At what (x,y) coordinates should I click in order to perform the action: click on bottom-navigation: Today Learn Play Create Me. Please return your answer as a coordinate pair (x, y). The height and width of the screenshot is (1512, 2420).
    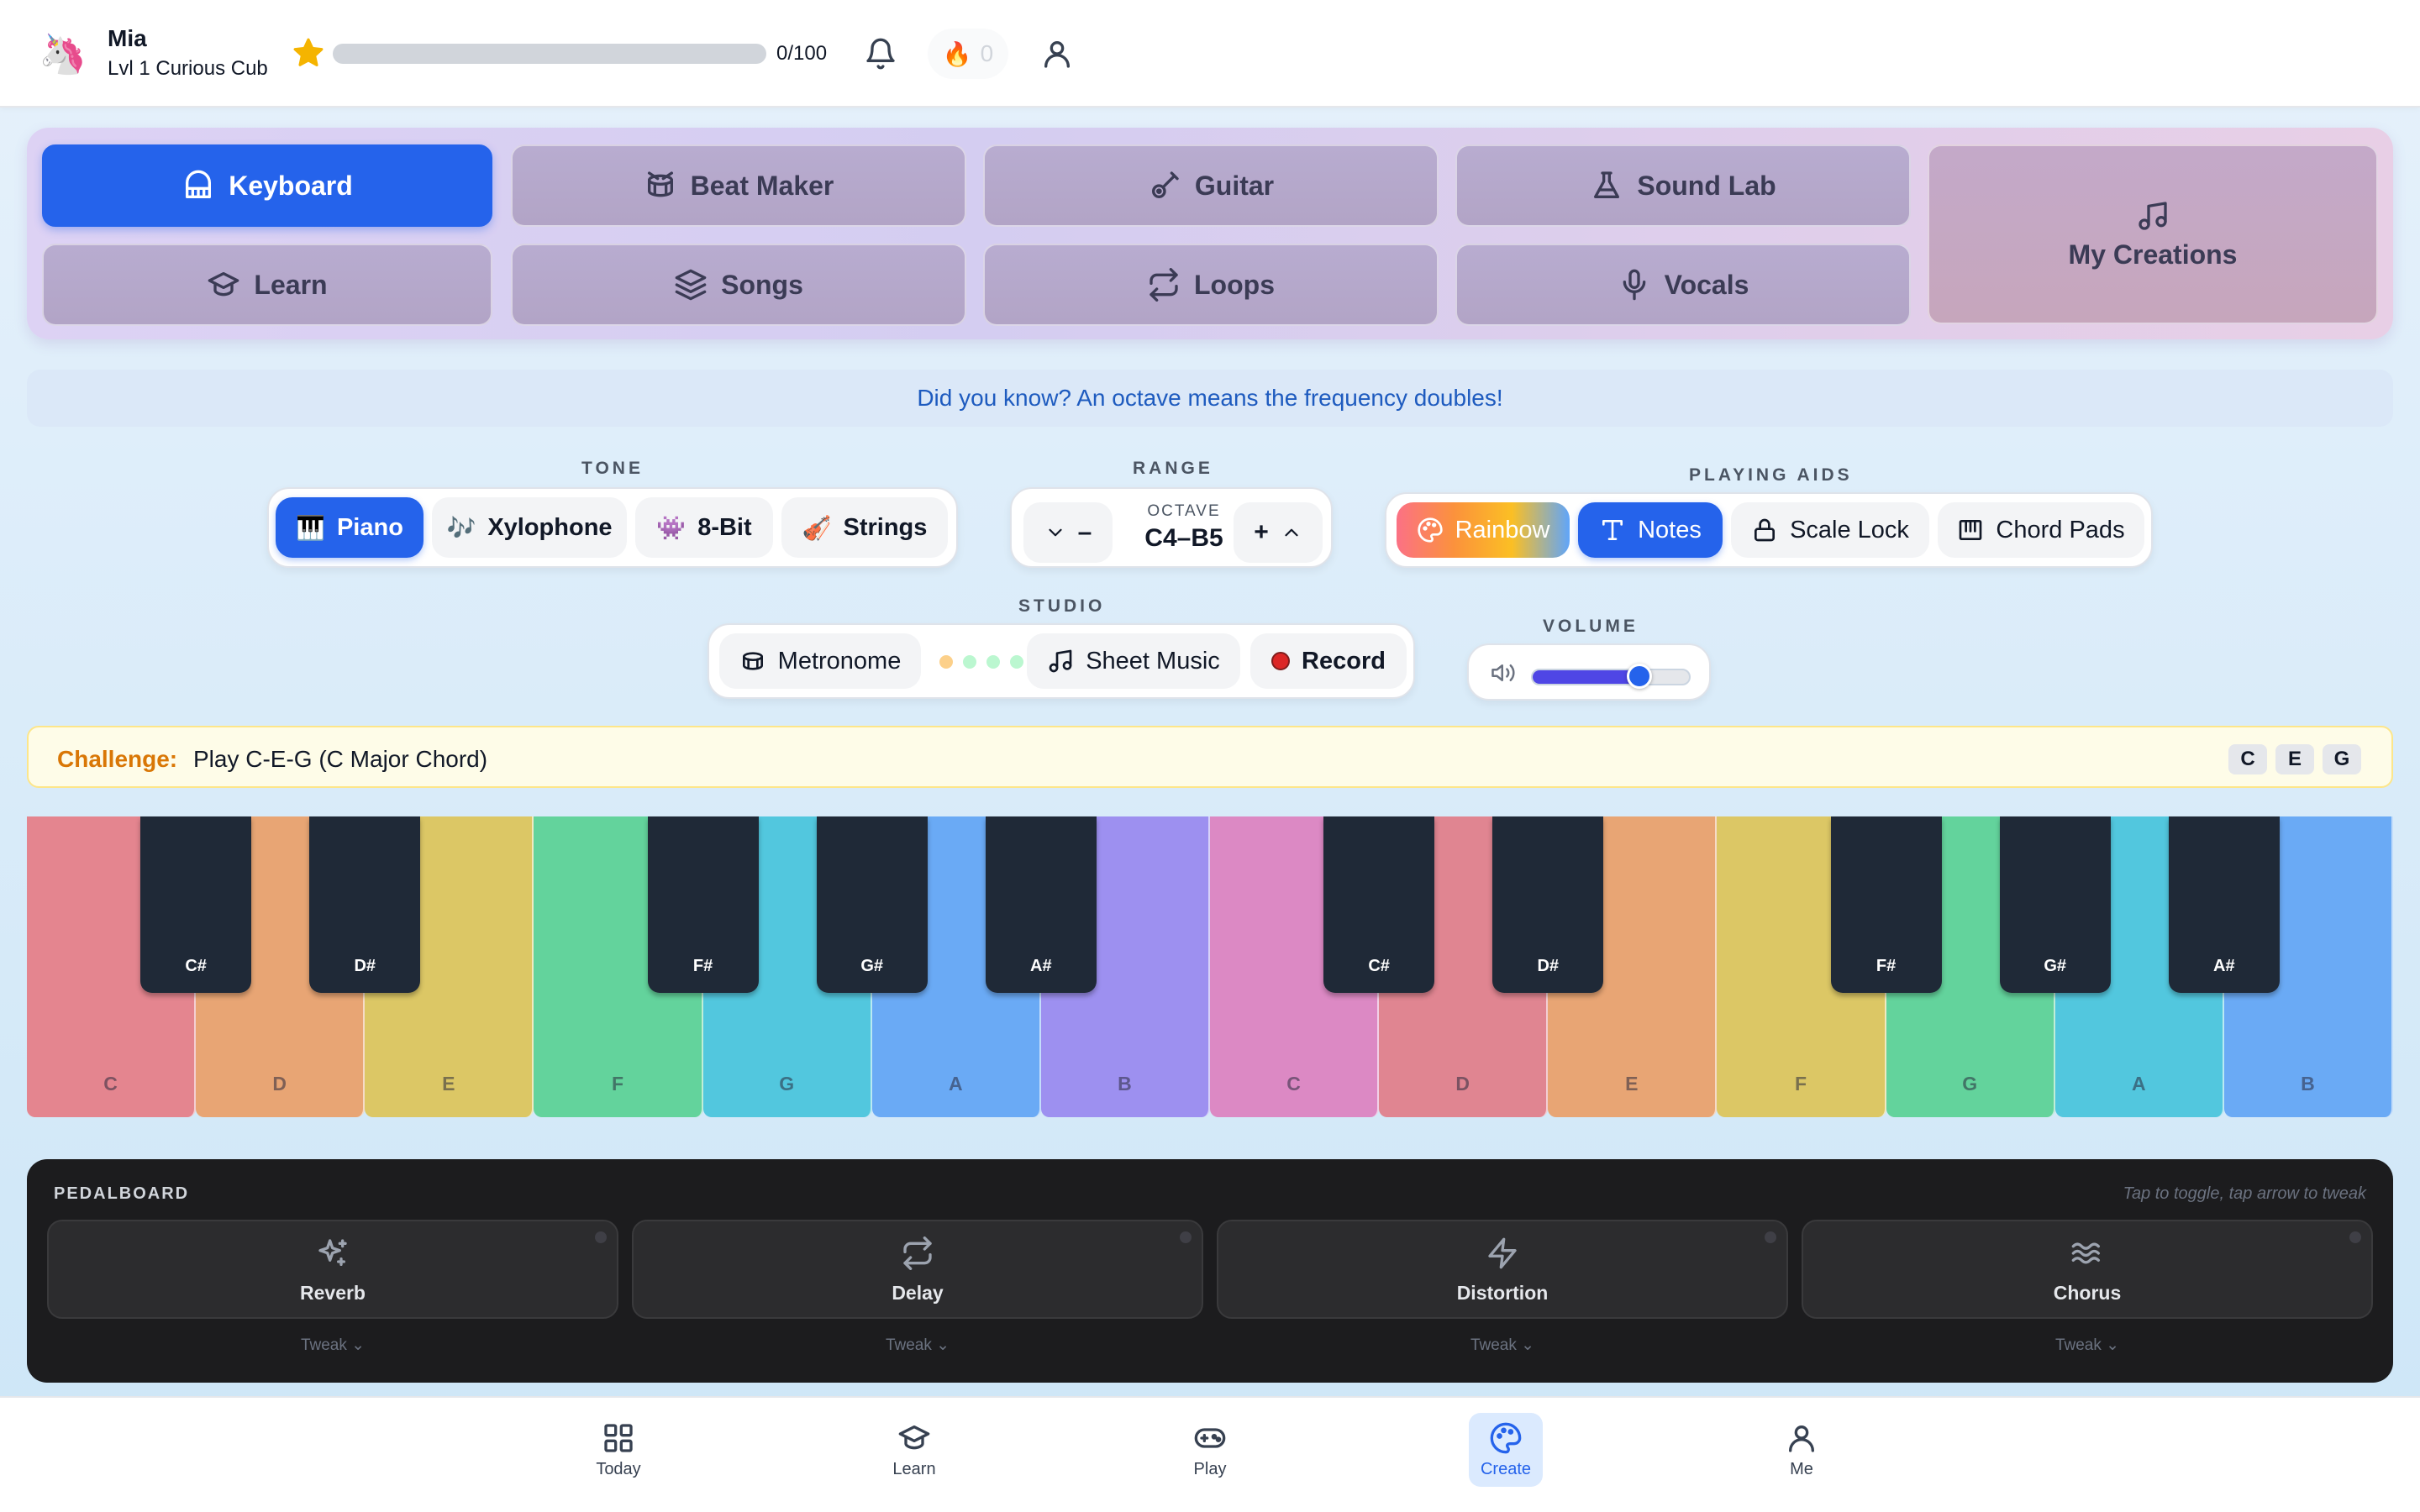
    Looking at the image, I should click on (1210, 1454).